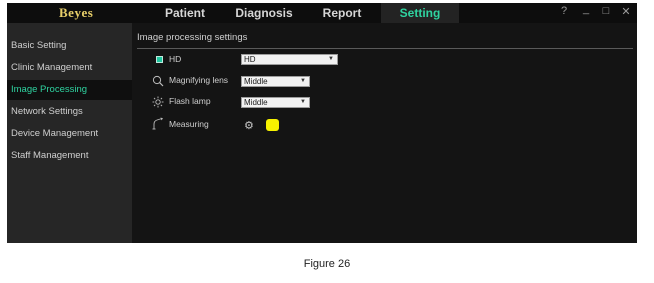 The width and height of the screenshot is (654, 283). Describe the element at coordinates (342, 13) in the screenshot. I see `tab-report: Report` at that location.